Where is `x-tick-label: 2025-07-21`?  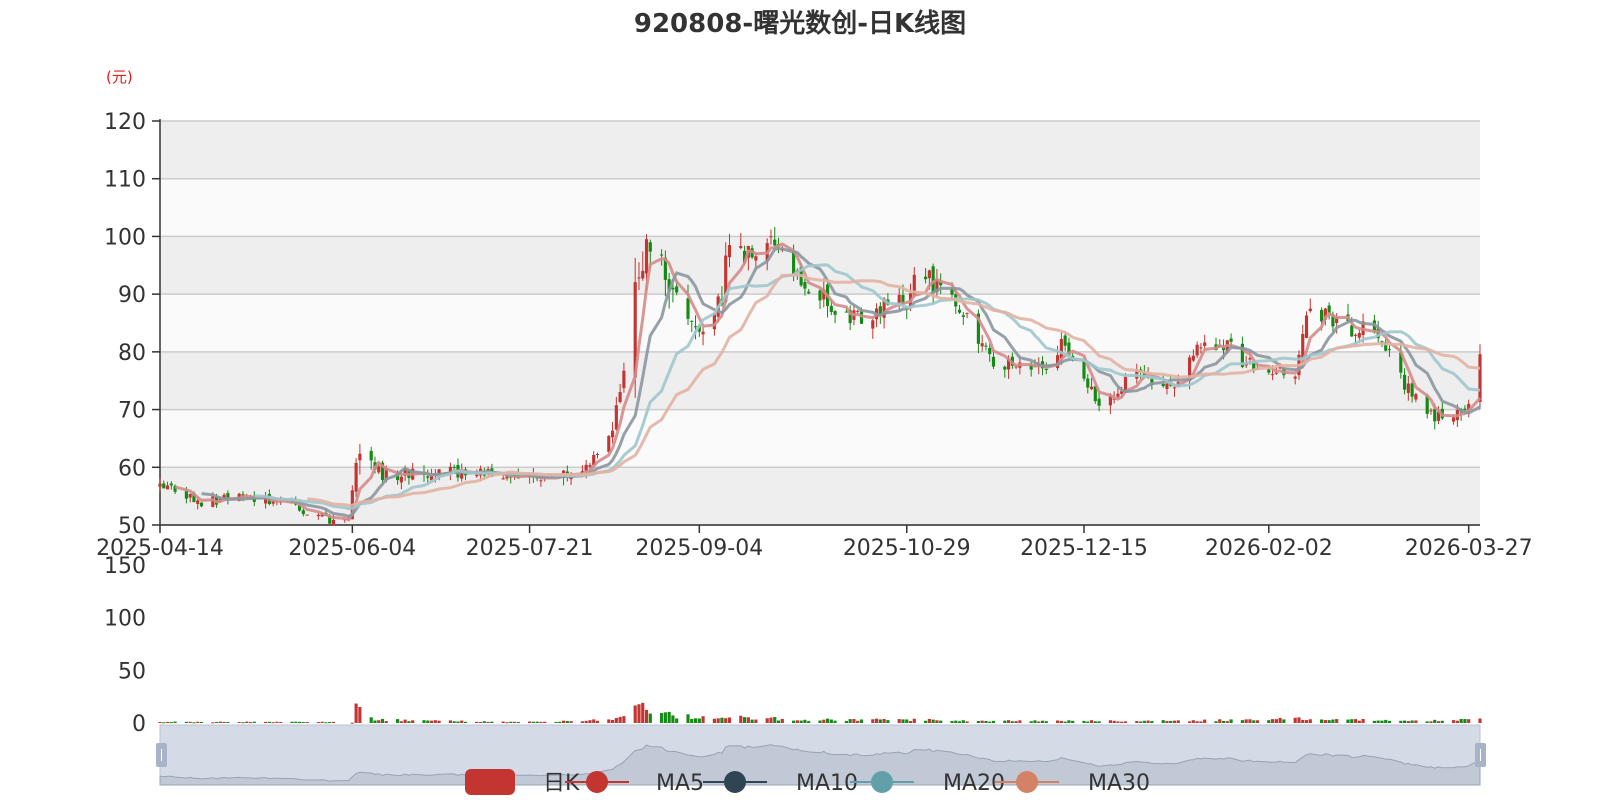 x-tick-label: 2025-07-21 is located at coordinates (530, 548).